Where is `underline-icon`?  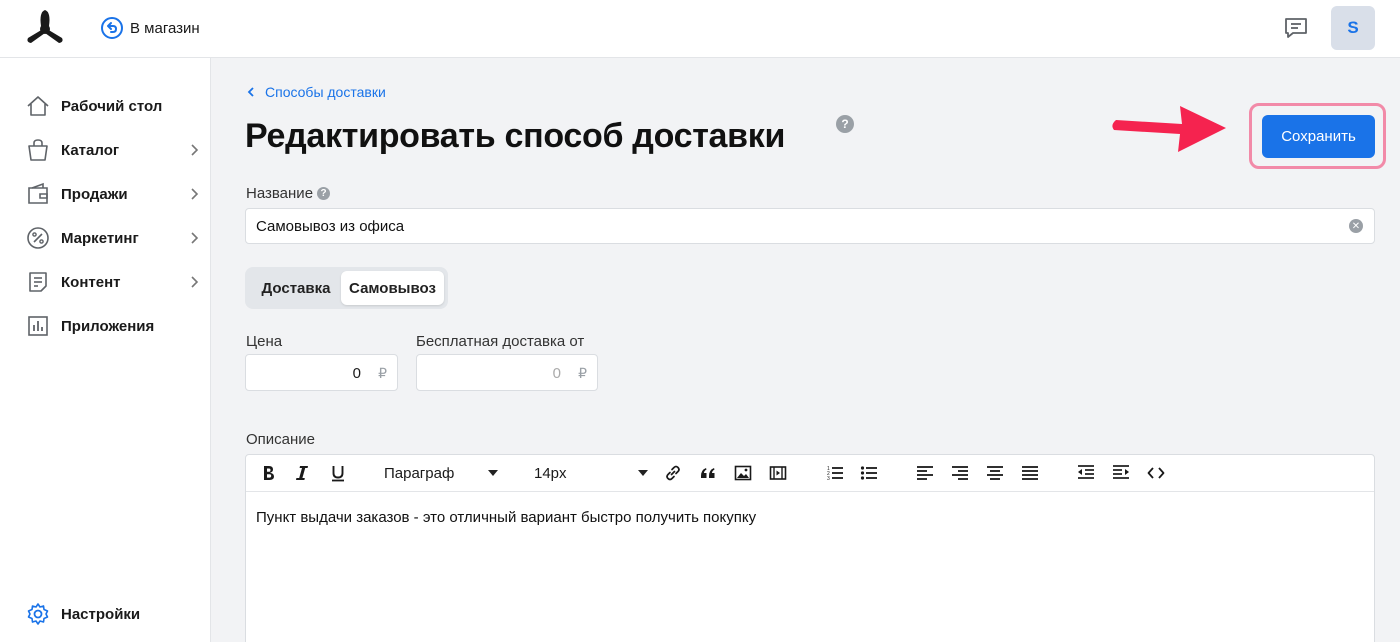
underline-icon is located at coordinates (338, 474).